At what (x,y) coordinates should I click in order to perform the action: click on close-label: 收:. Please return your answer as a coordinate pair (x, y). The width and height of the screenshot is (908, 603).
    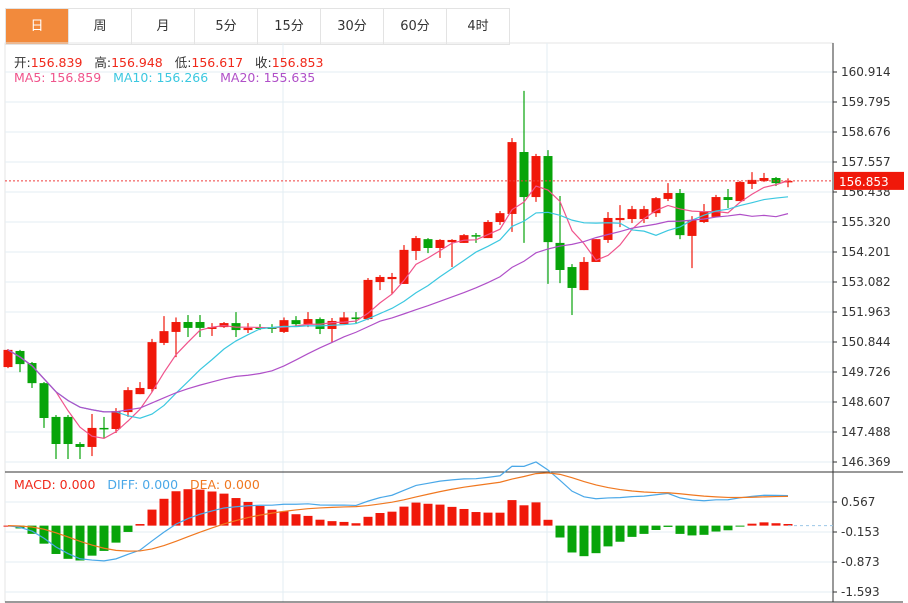
    Looking at the image, I should click on (263, 62).